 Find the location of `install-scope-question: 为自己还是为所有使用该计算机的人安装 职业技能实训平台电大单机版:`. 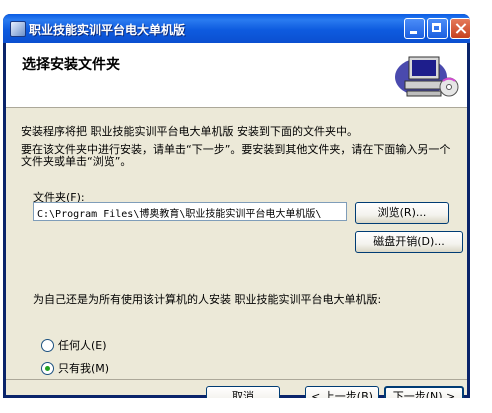

install-scope-question: 为自己还是为所有使用该计算机的人安装 职业技能实训平台电大单机版: is located at coordinates (207, 299).